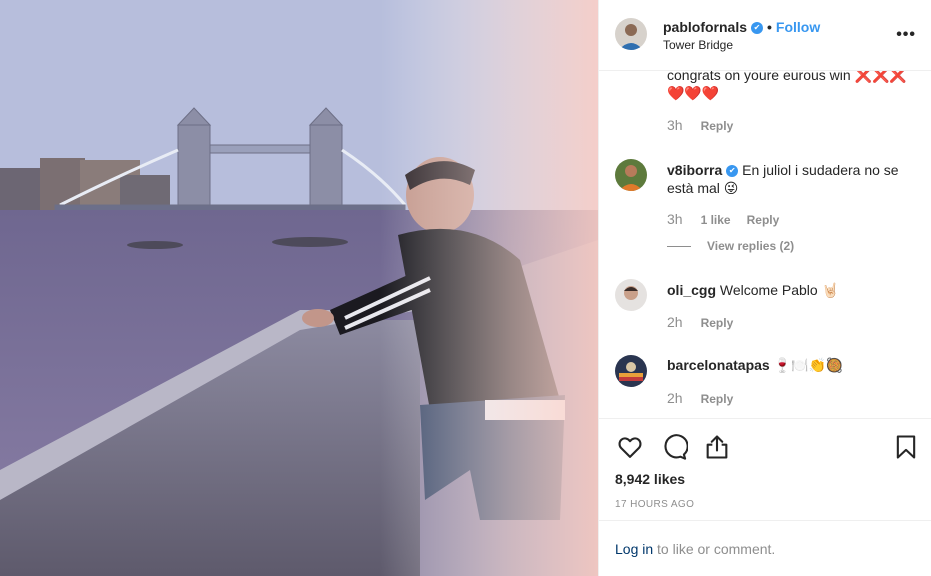 This screenshot has width=931, height=576. I want to click on divider-line, so click(679, 247).